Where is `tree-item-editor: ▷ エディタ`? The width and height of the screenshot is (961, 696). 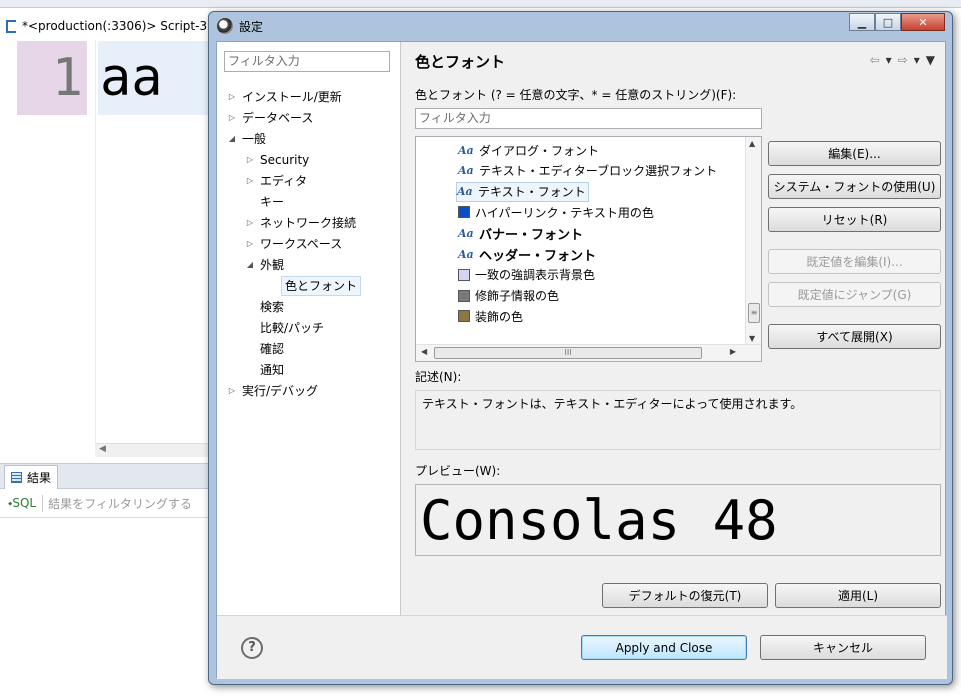 tree-item-editor: ▷ エディタ is located at coordinates (276, 181).